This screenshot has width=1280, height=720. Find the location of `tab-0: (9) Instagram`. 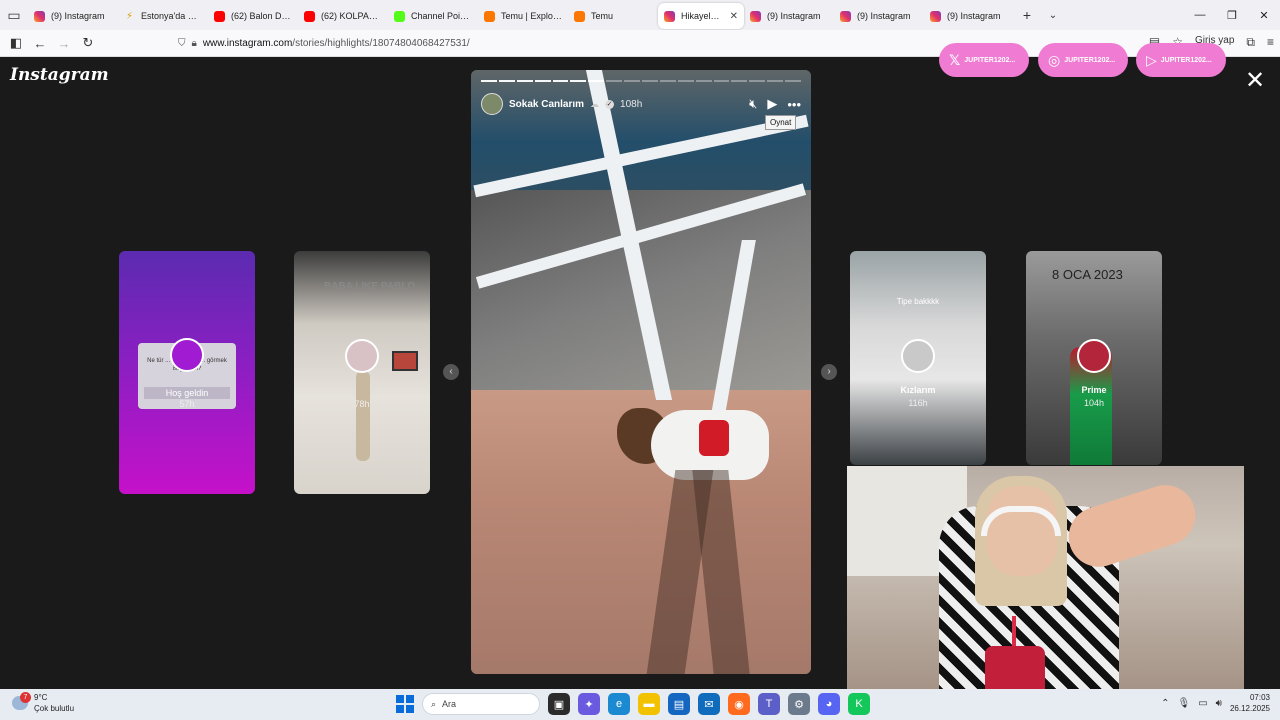

tab-0: (9) Instagram is located at coordinates (73, 16).